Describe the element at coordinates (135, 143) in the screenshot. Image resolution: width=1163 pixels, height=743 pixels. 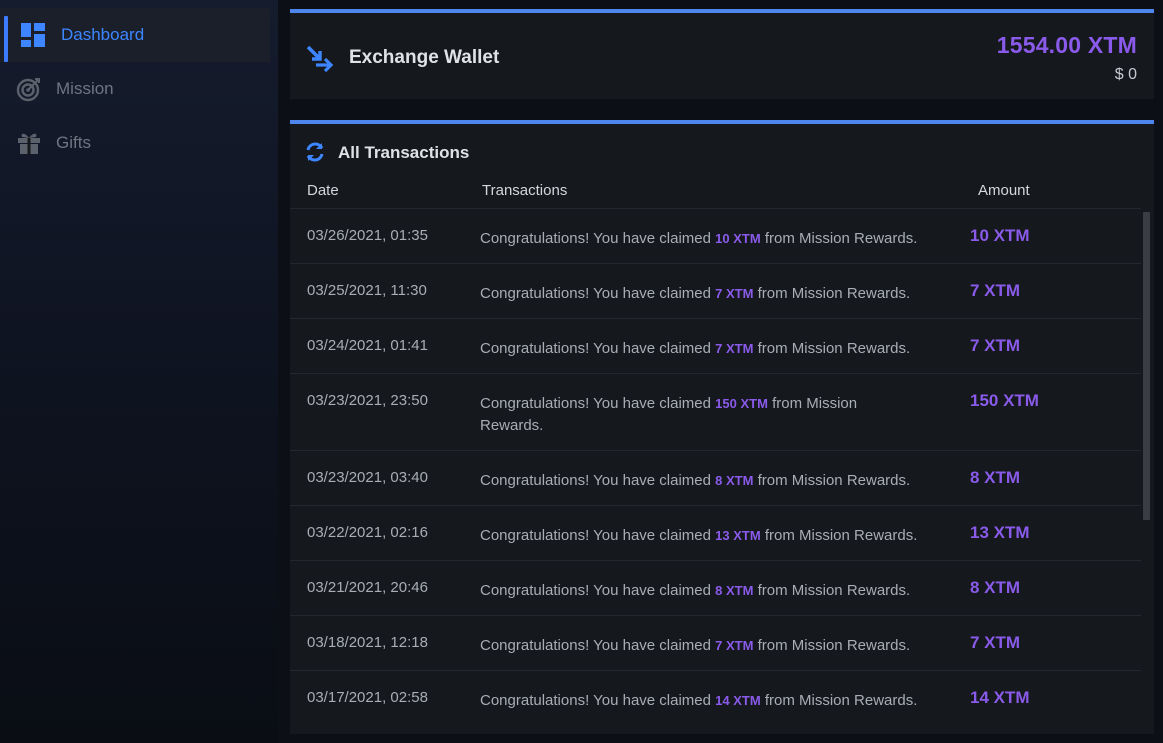
I see `sidebar-item-gifts: Gifts` at that location.